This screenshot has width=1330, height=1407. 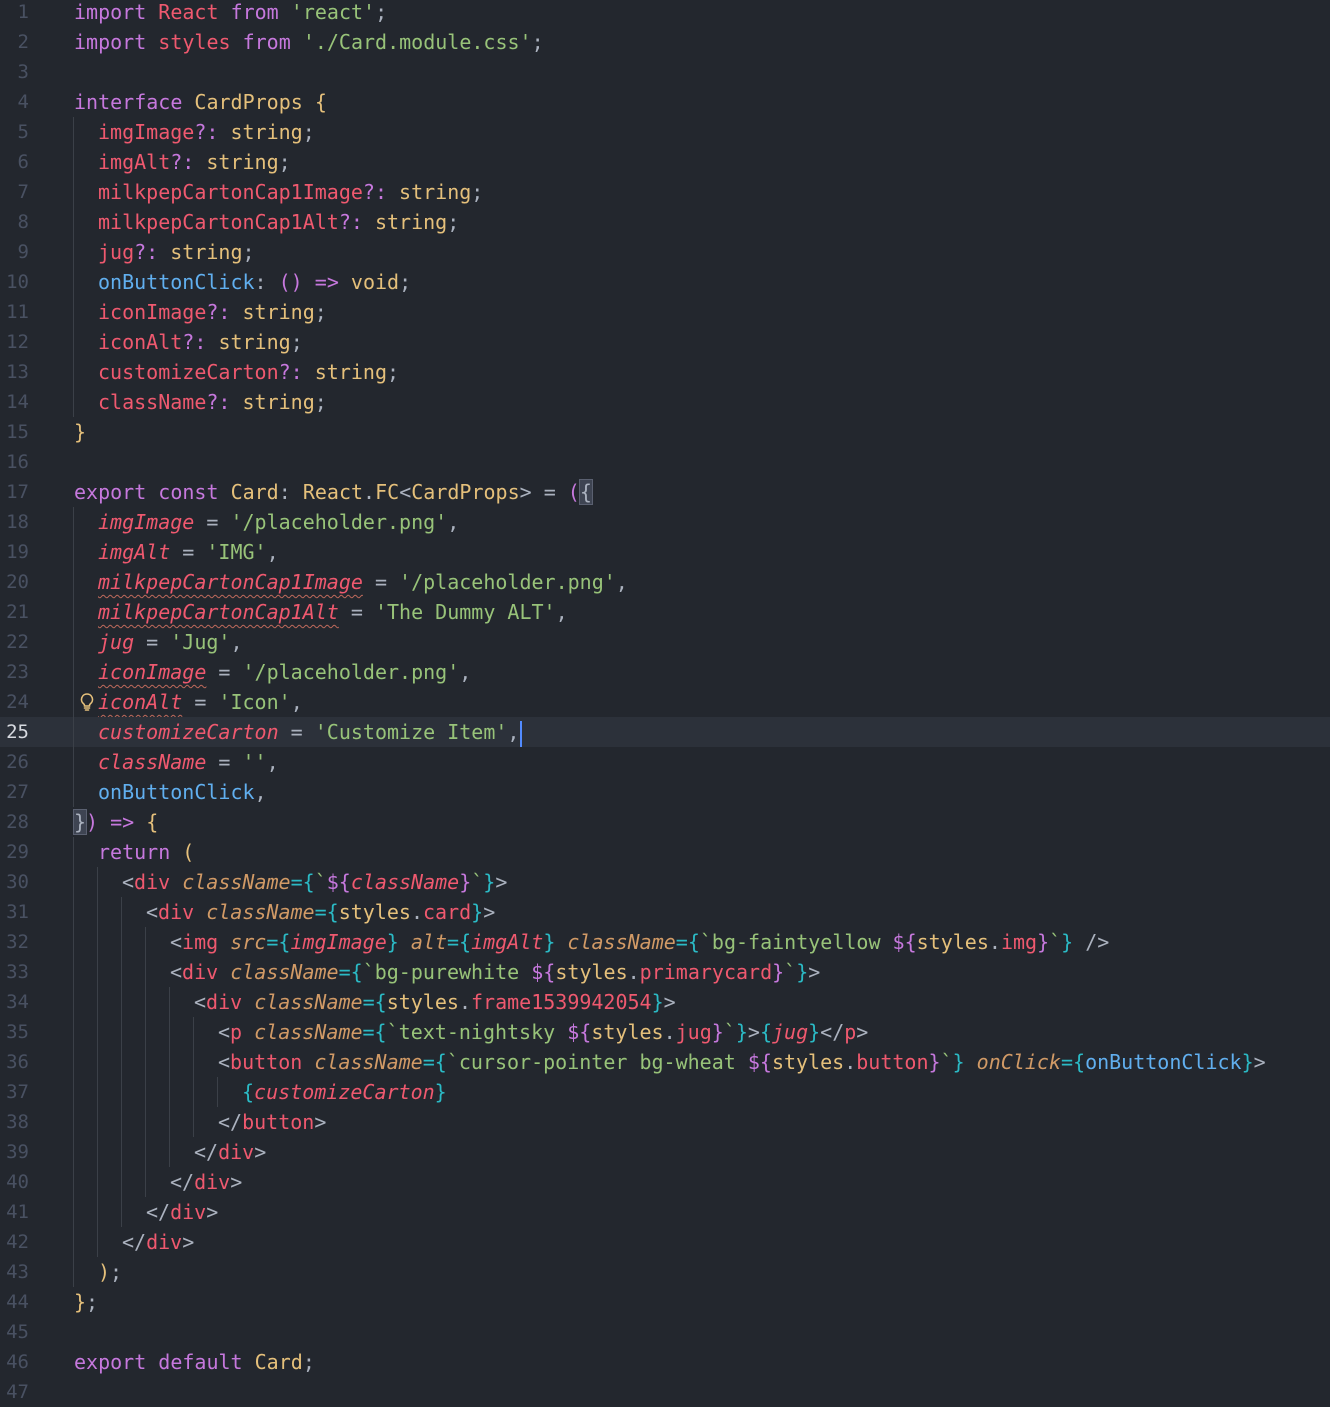 I want to click on code-line: 37 {customizeCarton}, so click(x=665, y=1092).